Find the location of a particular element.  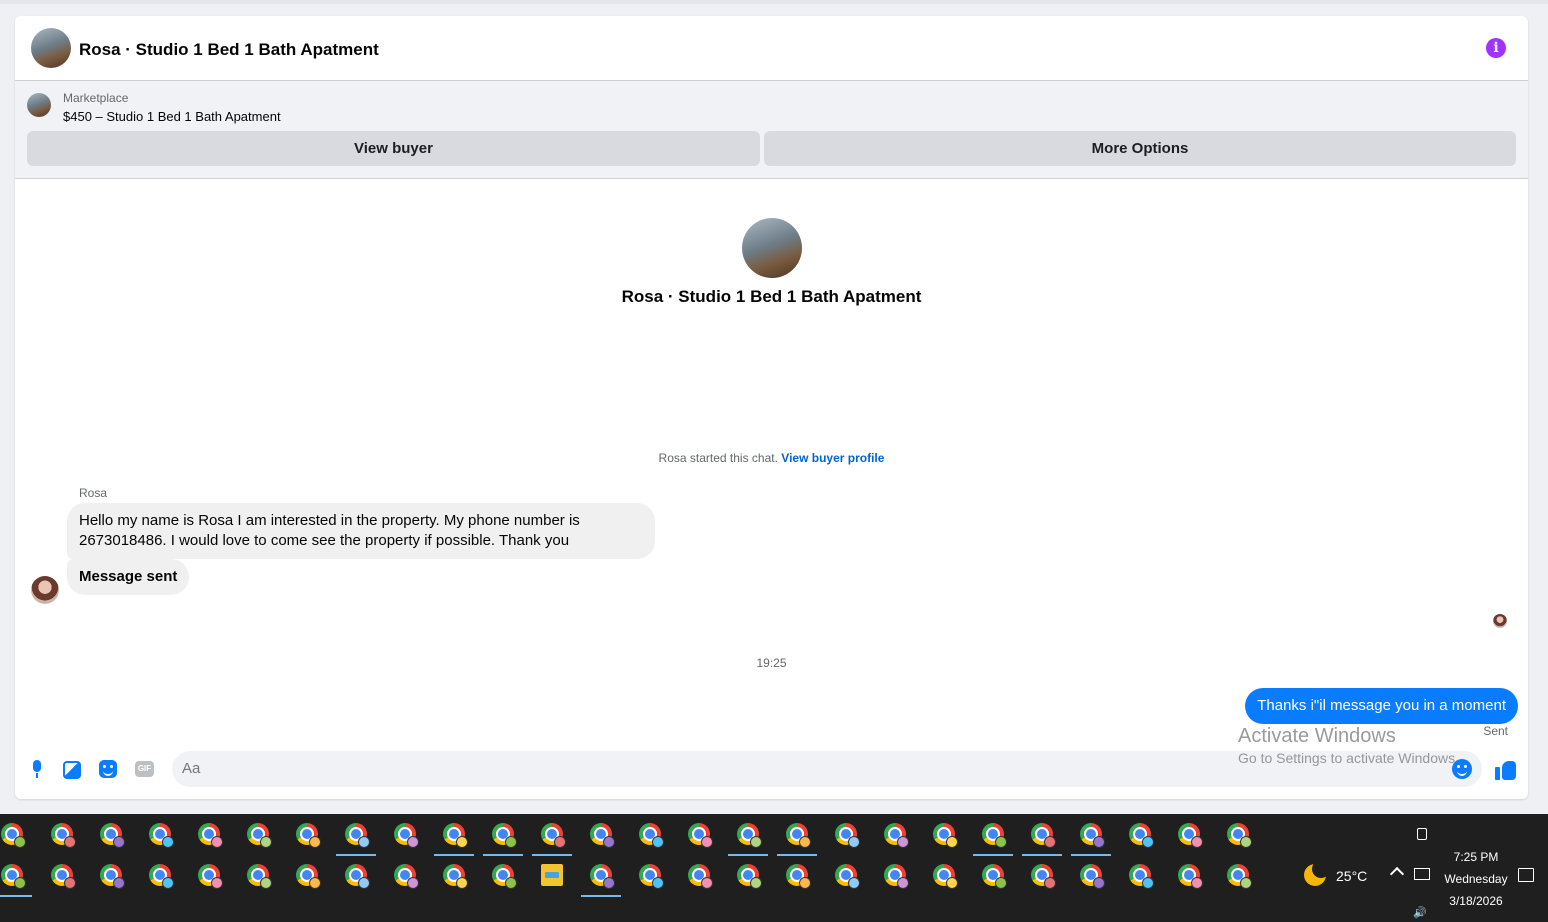

photo-icon is located at coordinates (72, 770).